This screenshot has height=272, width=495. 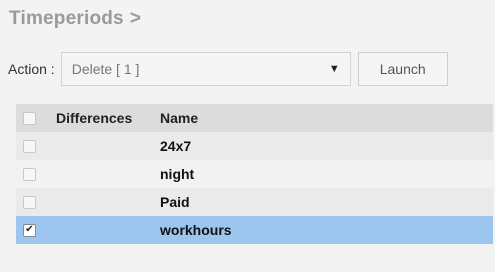 I want to click on checkmark-icon: ✔, so click(x=29, y=229).